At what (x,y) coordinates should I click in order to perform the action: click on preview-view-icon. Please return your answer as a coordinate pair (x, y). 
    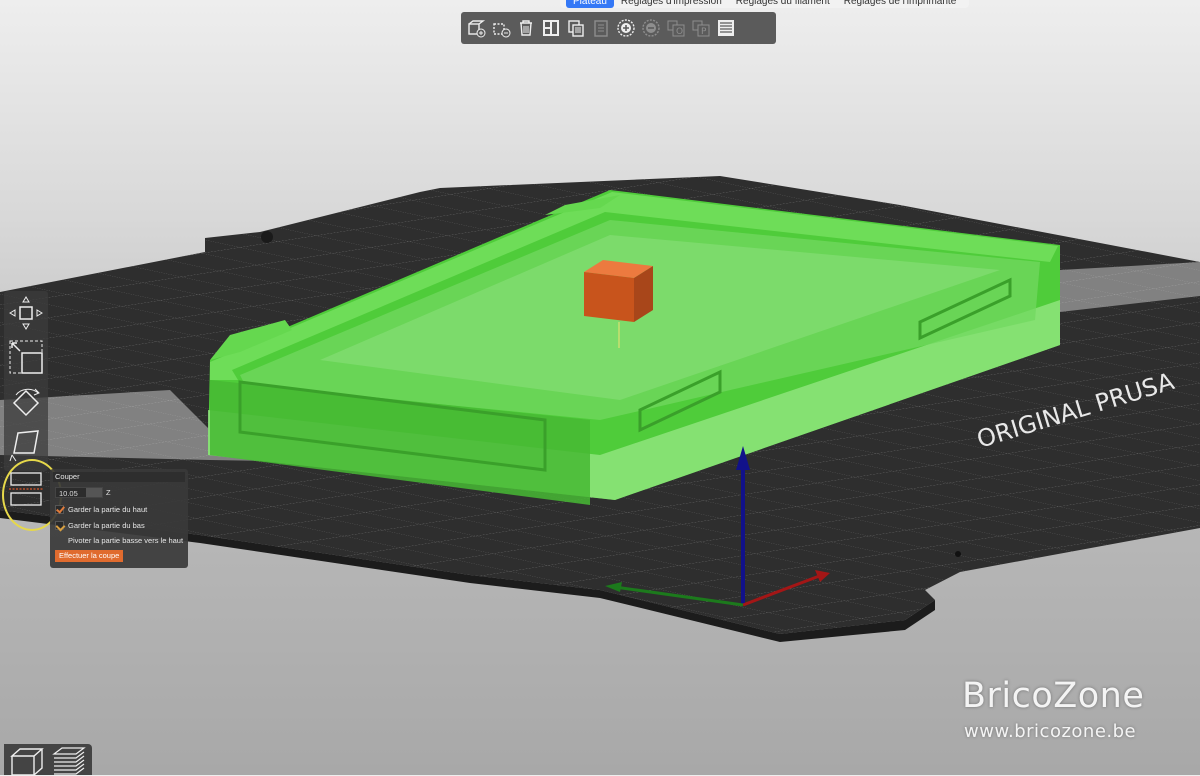
    Looking at the image, I should click on (69, 761).